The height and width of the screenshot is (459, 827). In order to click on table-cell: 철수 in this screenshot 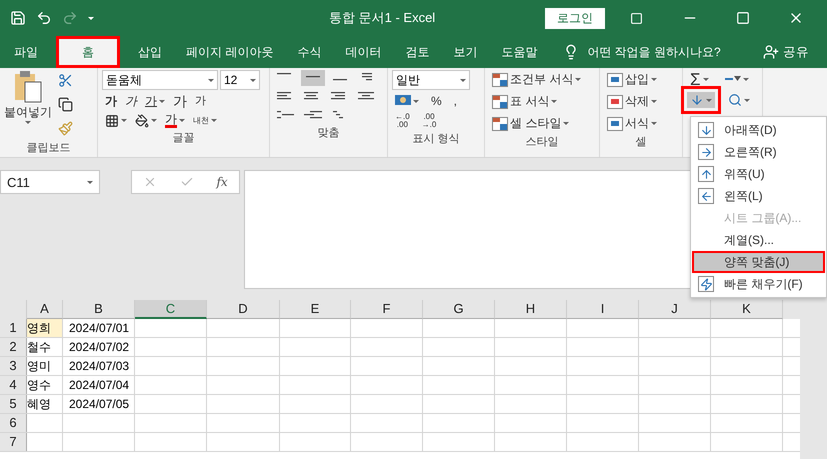, I will do `click(45, 347)`.